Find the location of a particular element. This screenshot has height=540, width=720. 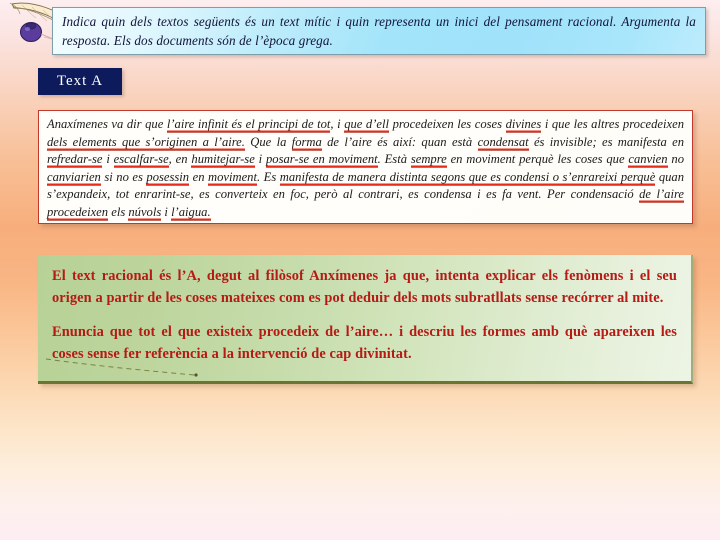

highlighted-phrase: escalfar-se is located at coordinates (141, 160).